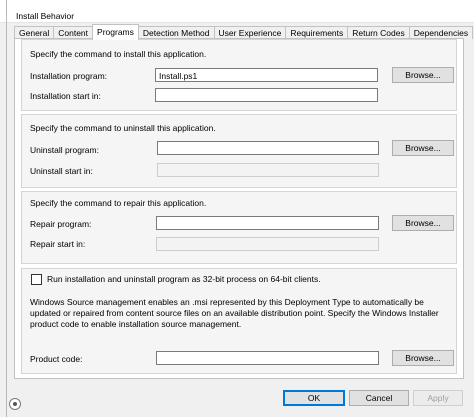 The image size is (474, 417). I want to click on uninstall-program-label: Uninstall program:, so click(64, 150).